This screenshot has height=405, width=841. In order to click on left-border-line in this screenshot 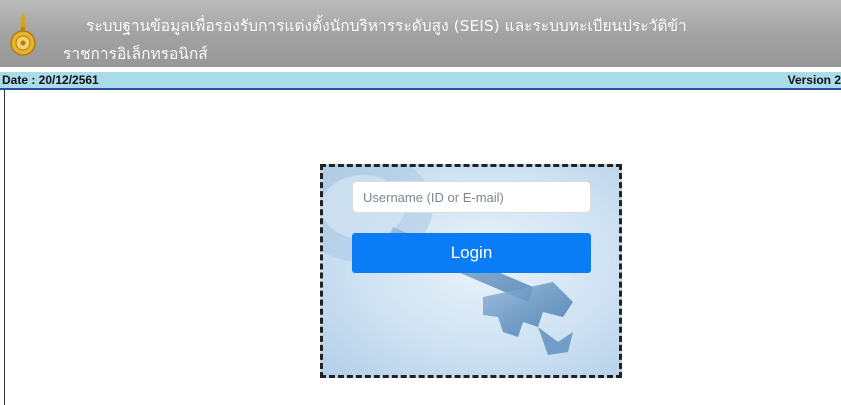, I will do `click(4, 247)`.